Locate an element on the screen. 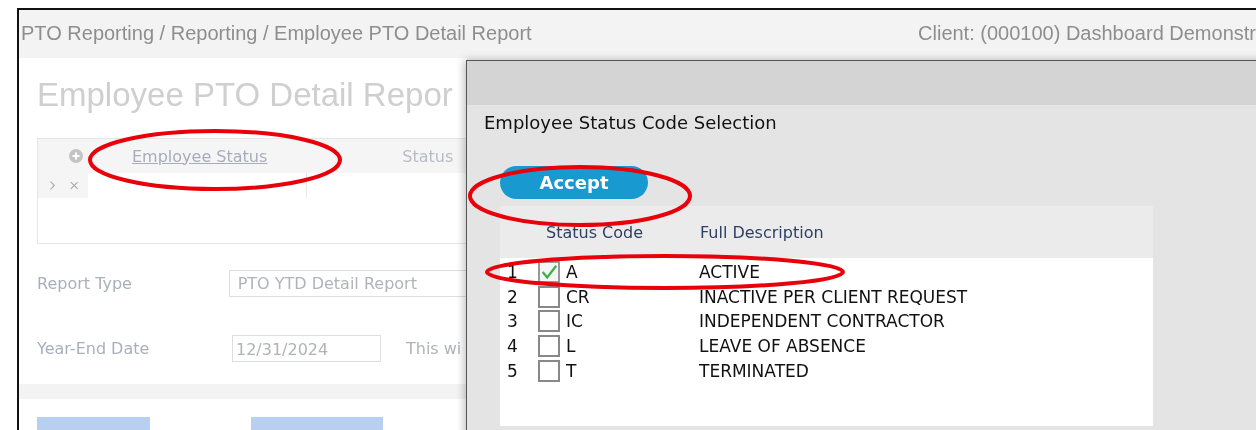 The image size is (1256, 430). row-number: 5 is located at coordinates (512, 370).